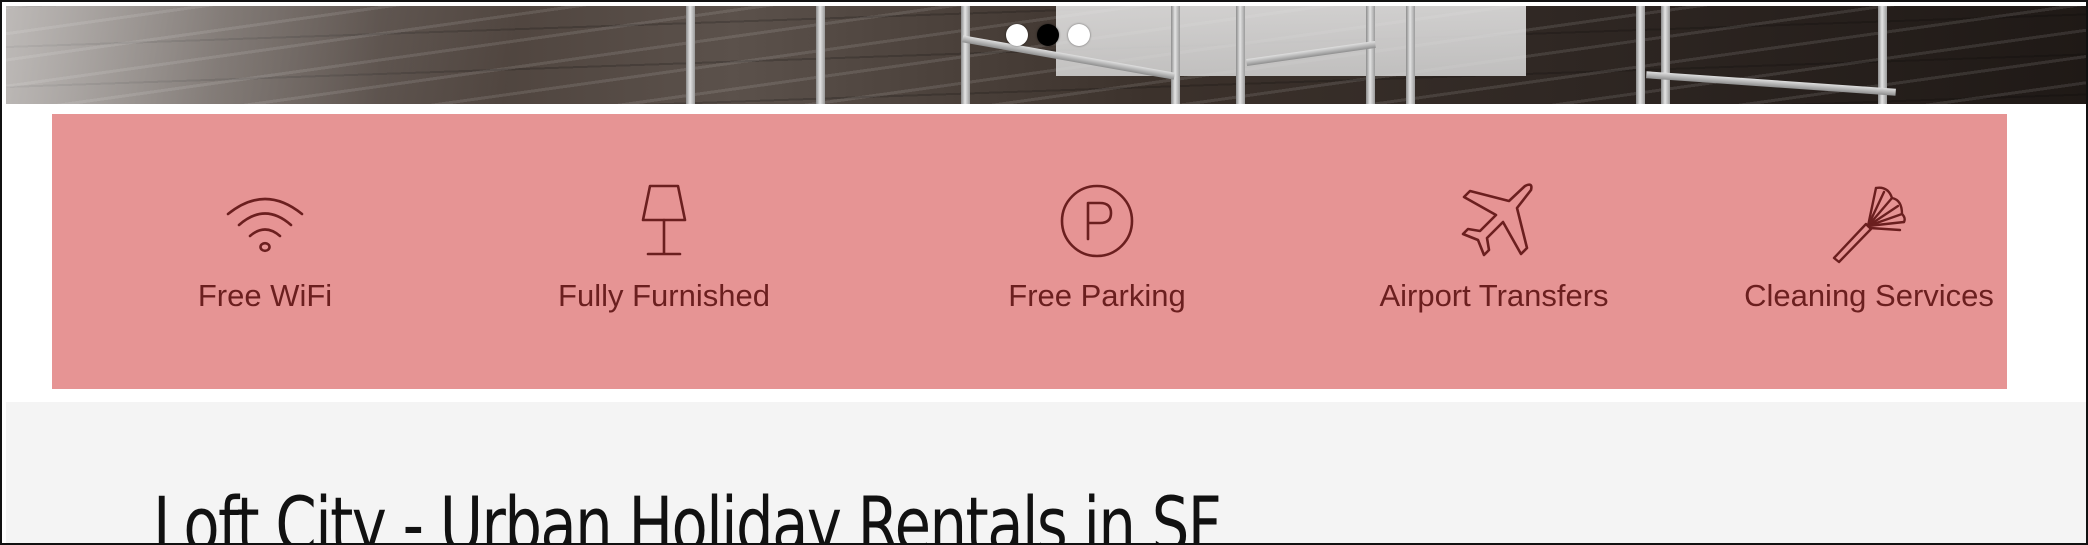 Image resolution: width=2088 pixels, height=545 pixels. What do you see at coordinates (265, 295) in the screenshot?
I see `amenity-label: Free WiFi` at bounding box center [265, 295].